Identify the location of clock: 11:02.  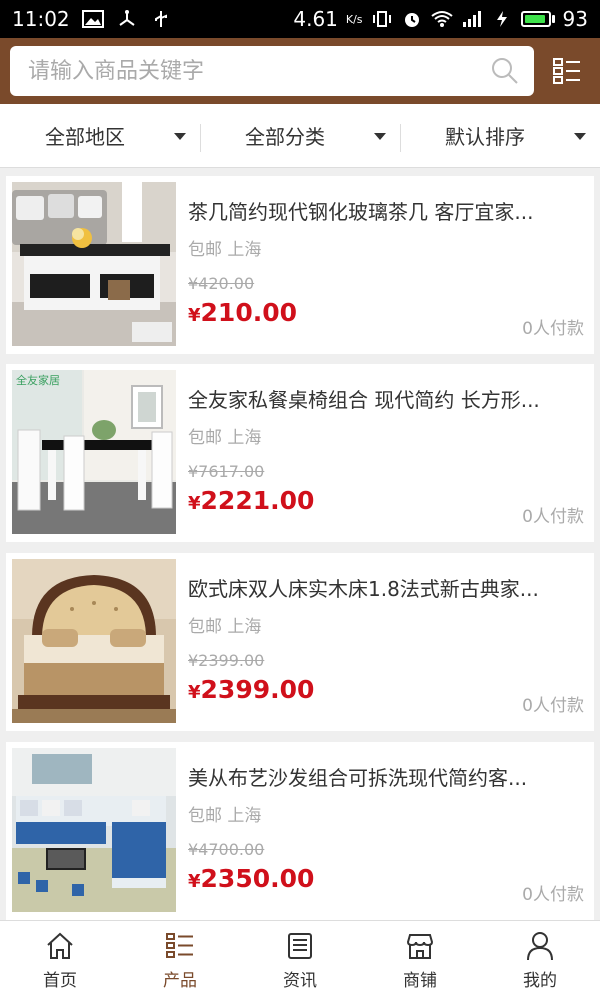
(41, 19).